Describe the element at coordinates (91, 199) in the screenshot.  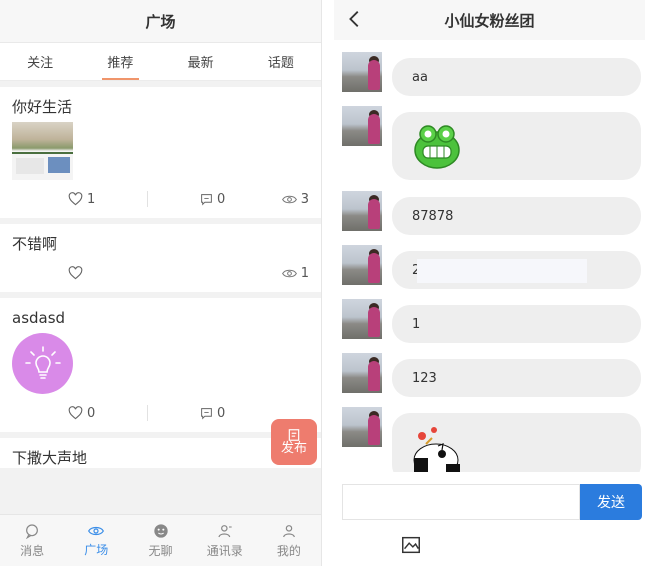
I see `like-count: 1` at that location.